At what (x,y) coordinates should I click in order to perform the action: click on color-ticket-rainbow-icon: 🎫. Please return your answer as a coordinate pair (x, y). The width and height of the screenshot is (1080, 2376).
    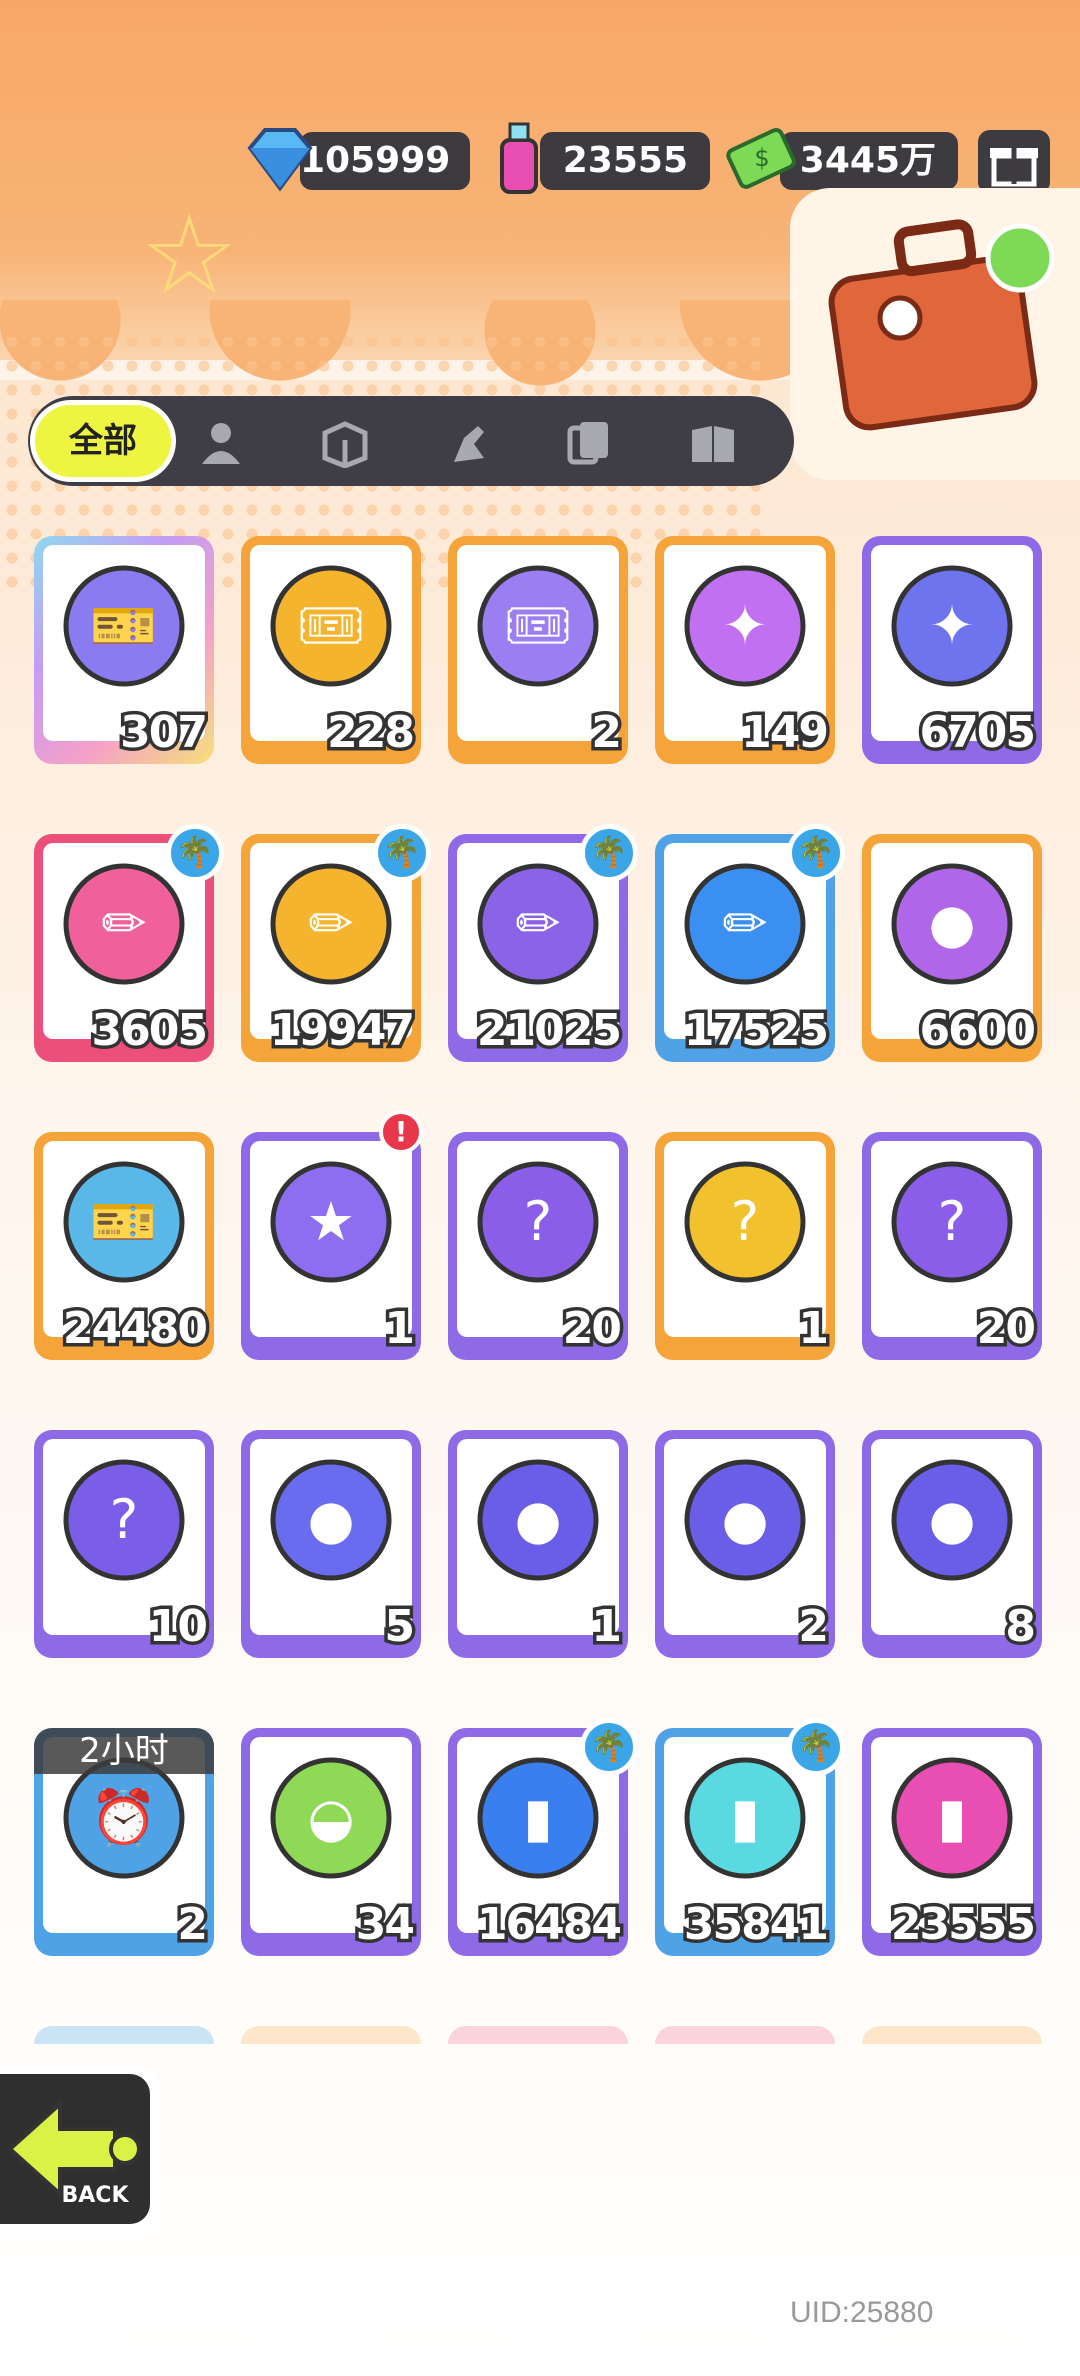
    Looking at the image, I should click on (124, 626).